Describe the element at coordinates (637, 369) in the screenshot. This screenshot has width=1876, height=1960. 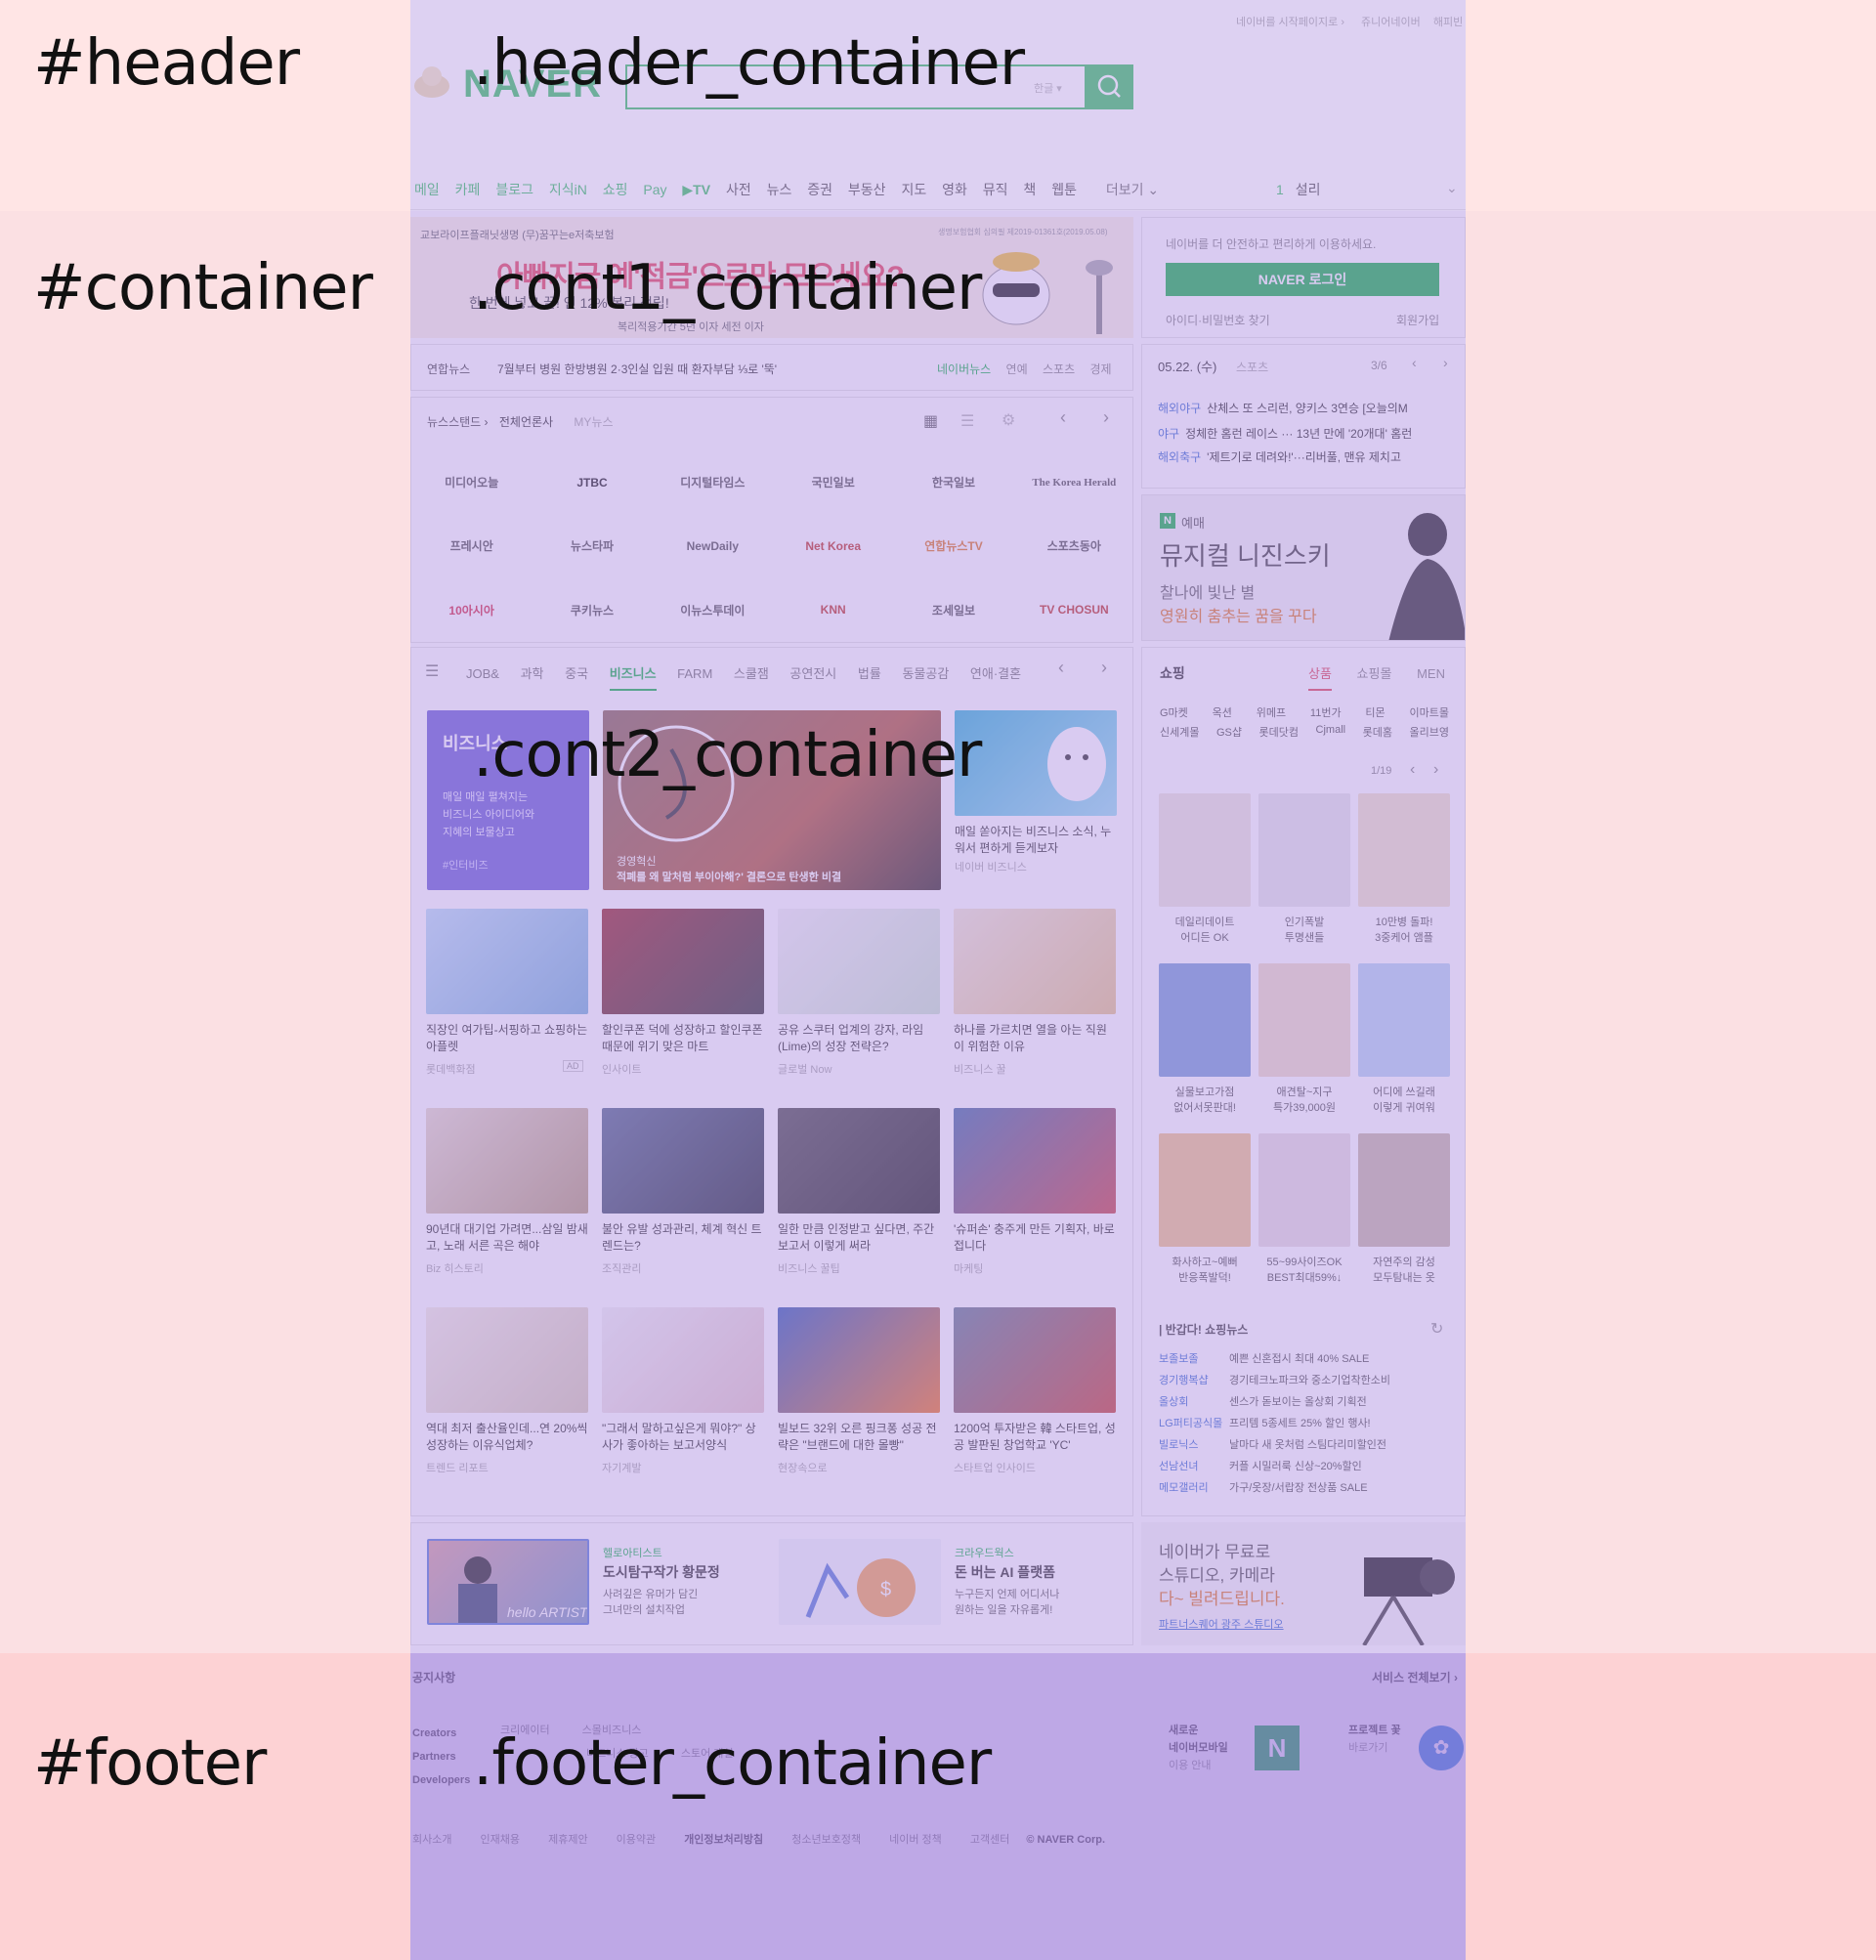
I see `headline-text: 7월부터 병원 한방병원 2·3인실 입원 때 환자부담 ⅓로 '뚝'` at that location.